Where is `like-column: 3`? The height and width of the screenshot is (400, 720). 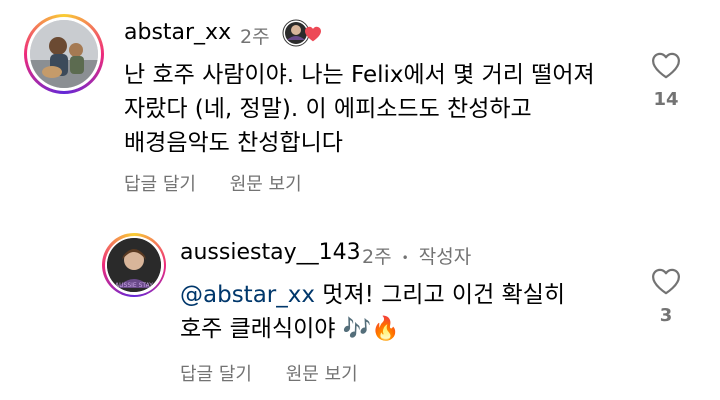
like-column: 3 is located at coordinates (666, 297).